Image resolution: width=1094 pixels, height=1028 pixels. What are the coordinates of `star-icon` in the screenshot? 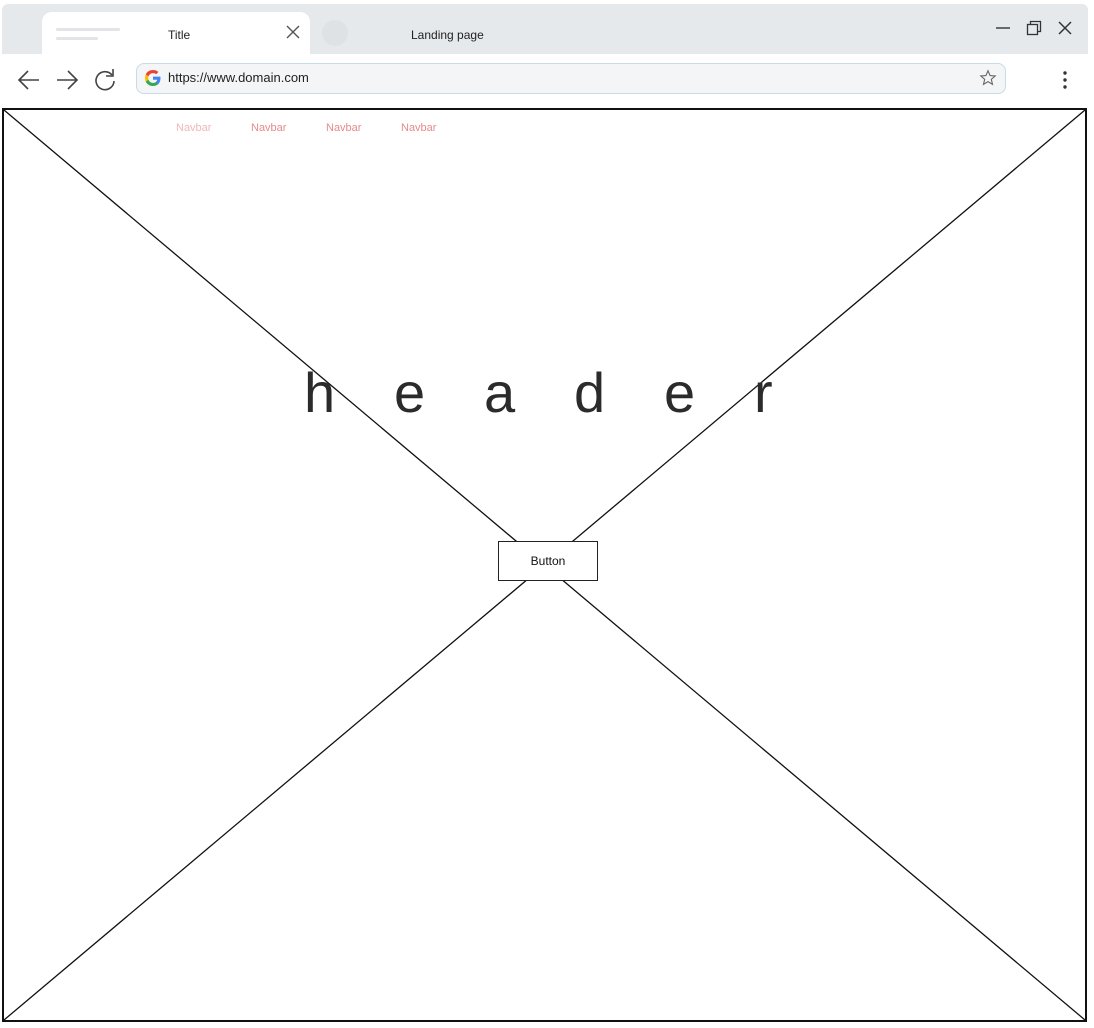 It's located at (988, 78).